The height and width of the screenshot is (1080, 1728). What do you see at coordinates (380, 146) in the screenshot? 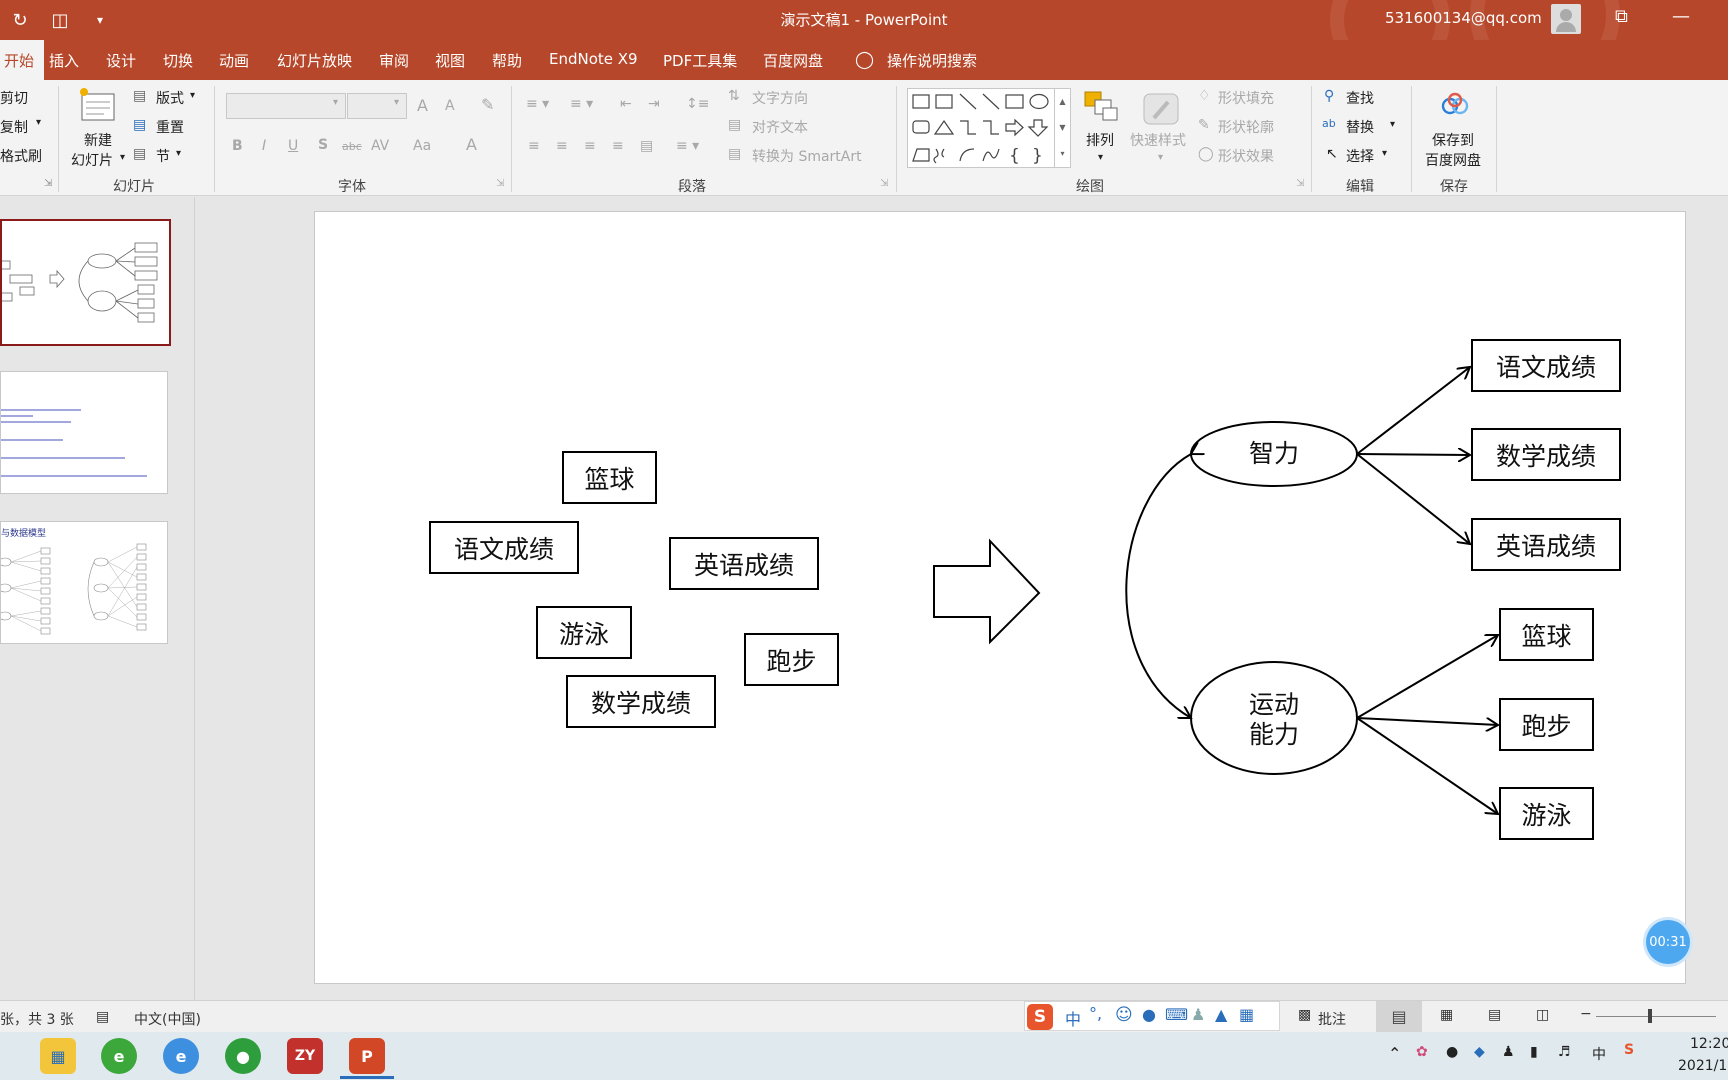
I see `char-spacing-button: AV` at bounding box center [380, 146].